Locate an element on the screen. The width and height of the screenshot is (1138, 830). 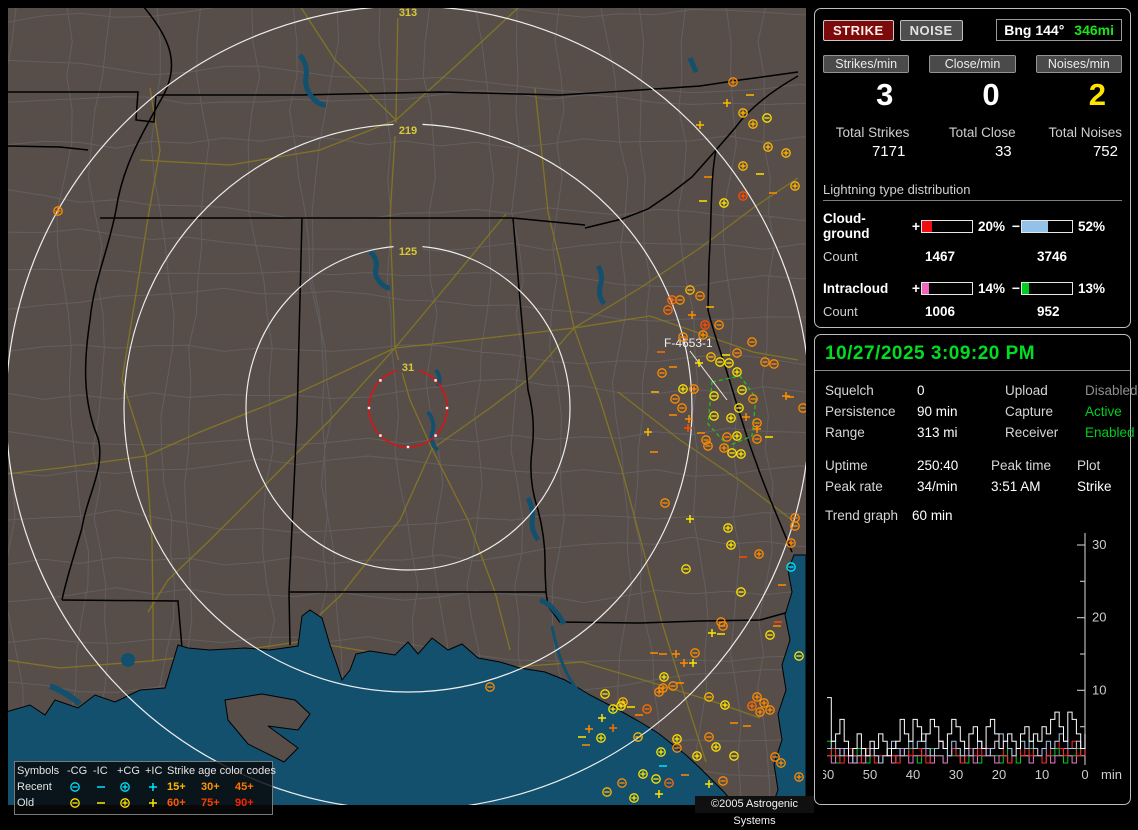
total-noises-label: Total Noises is located at coordinates (1085, 132).